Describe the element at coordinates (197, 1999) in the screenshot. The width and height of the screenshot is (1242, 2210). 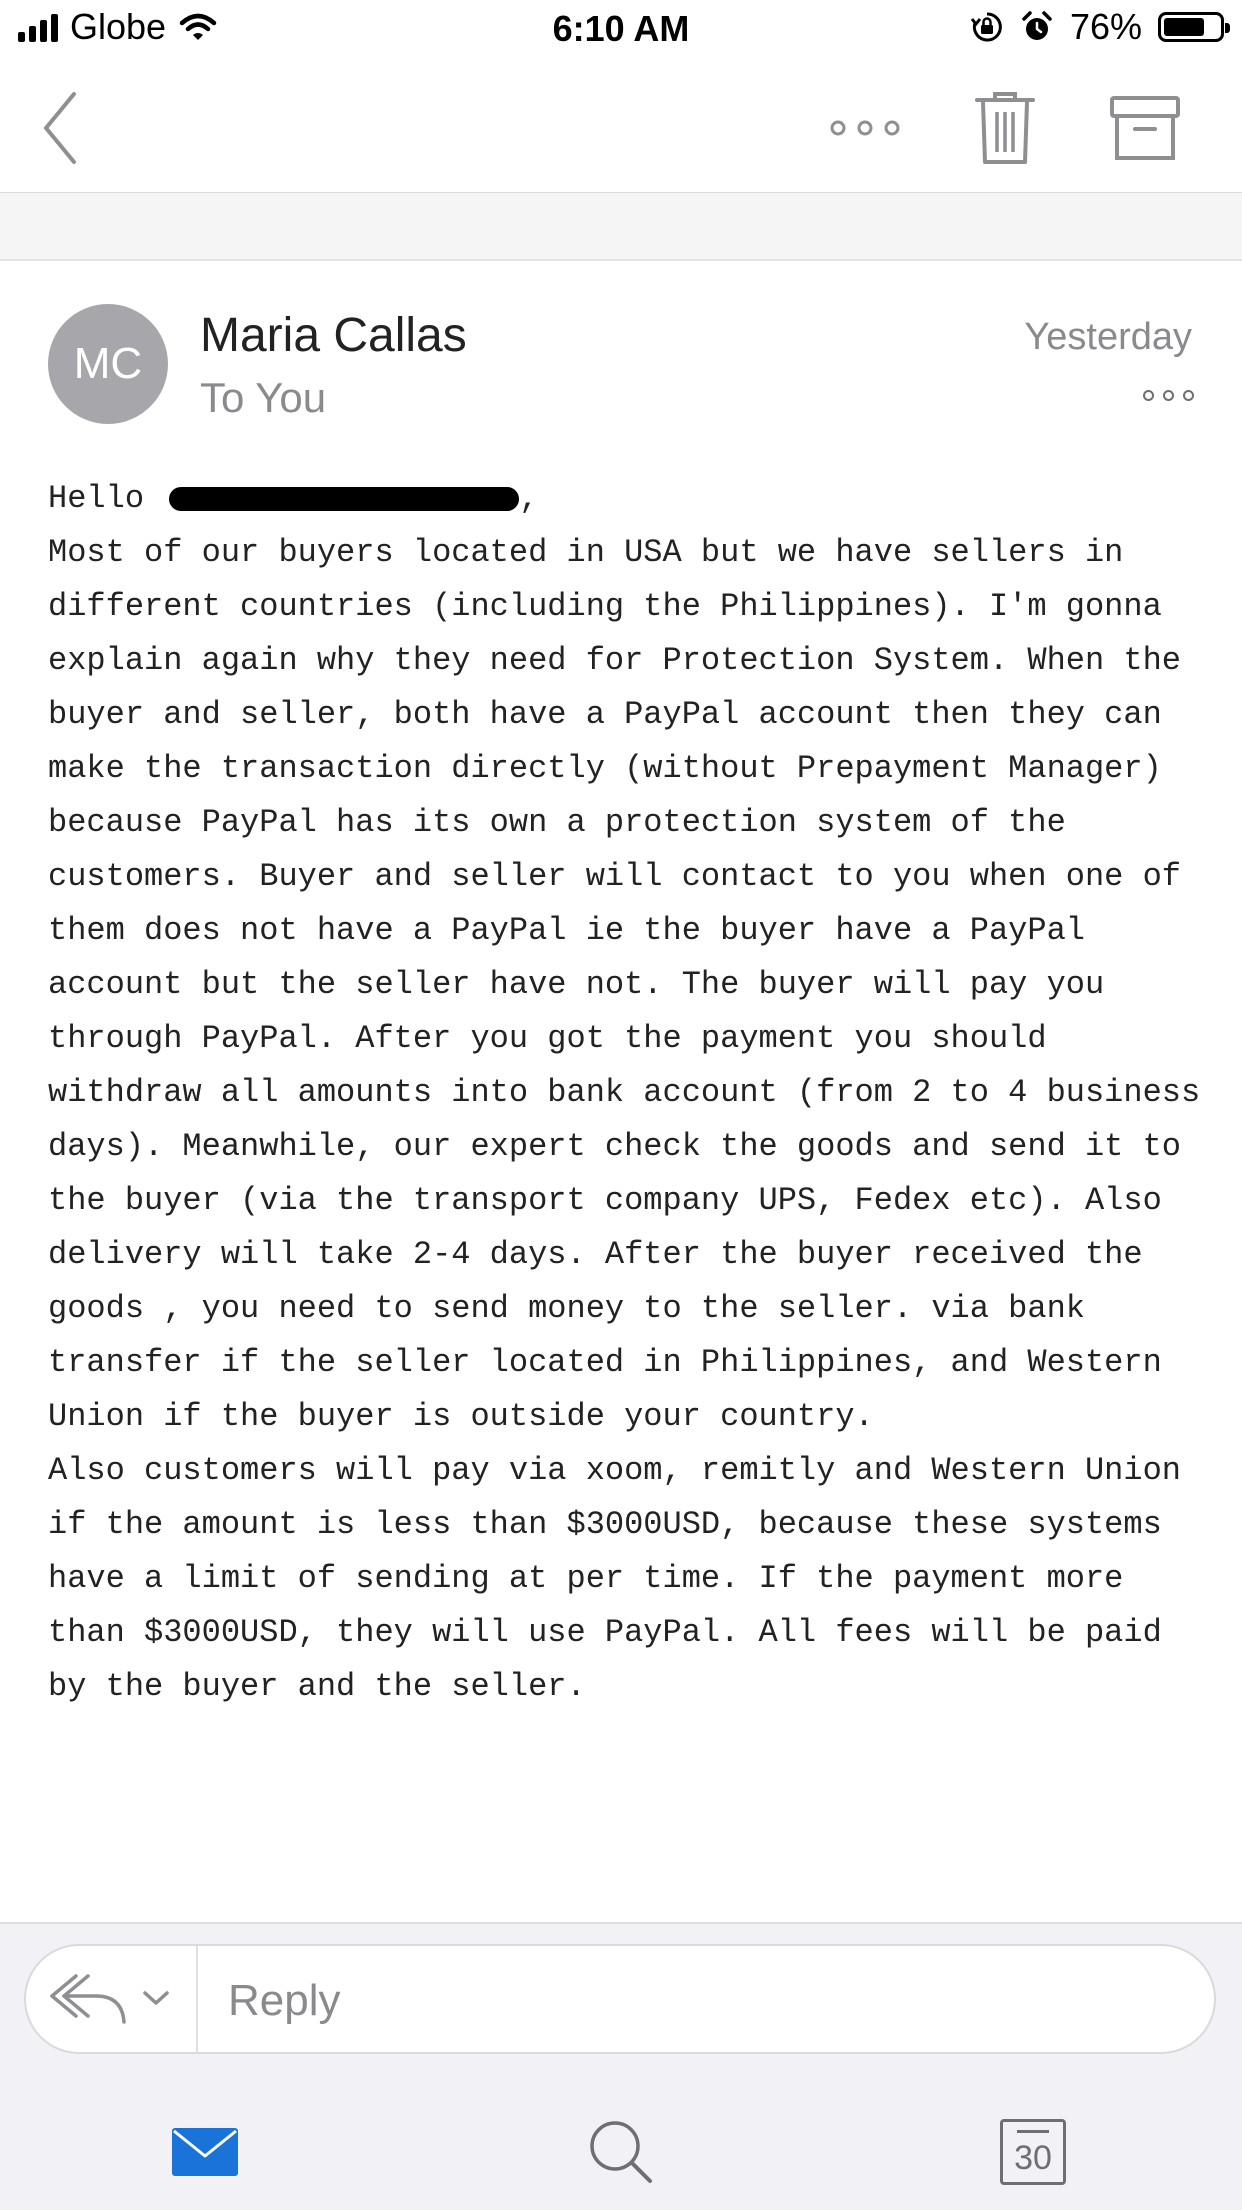
I see `reply-divider` at that location.